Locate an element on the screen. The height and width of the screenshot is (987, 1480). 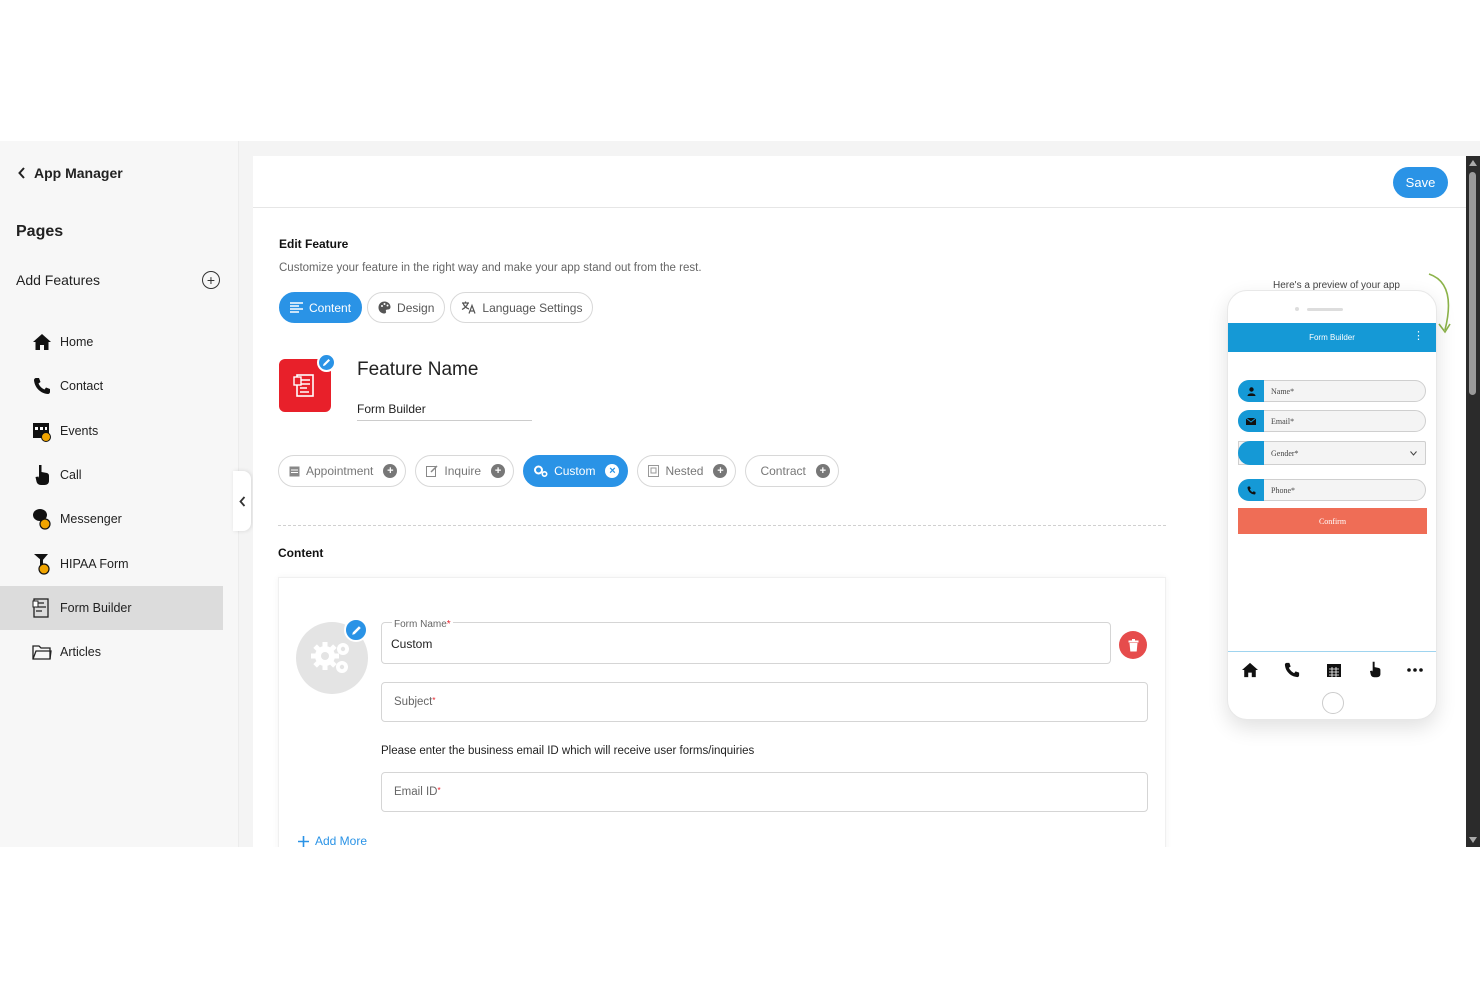
pages-title: Pages is located at coordinates (40, 231).